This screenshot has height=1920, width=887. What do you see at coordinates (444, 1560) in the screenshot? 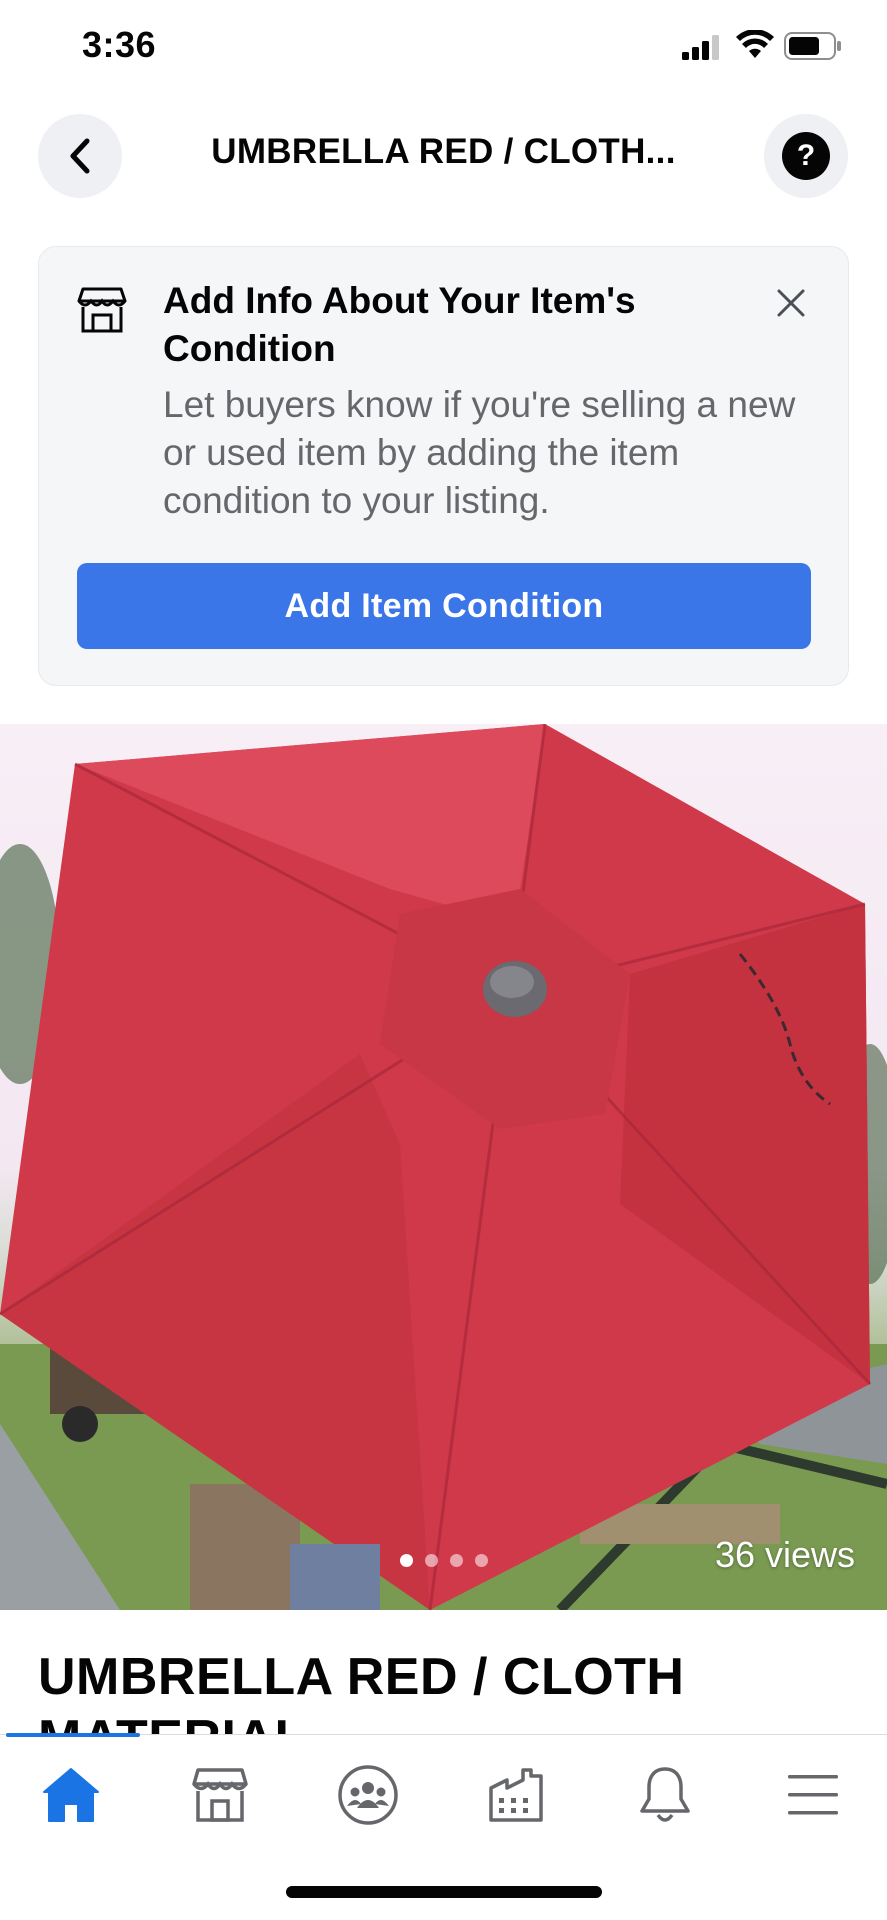
I see `carousel-dots` at bounding box center [444, 1560].